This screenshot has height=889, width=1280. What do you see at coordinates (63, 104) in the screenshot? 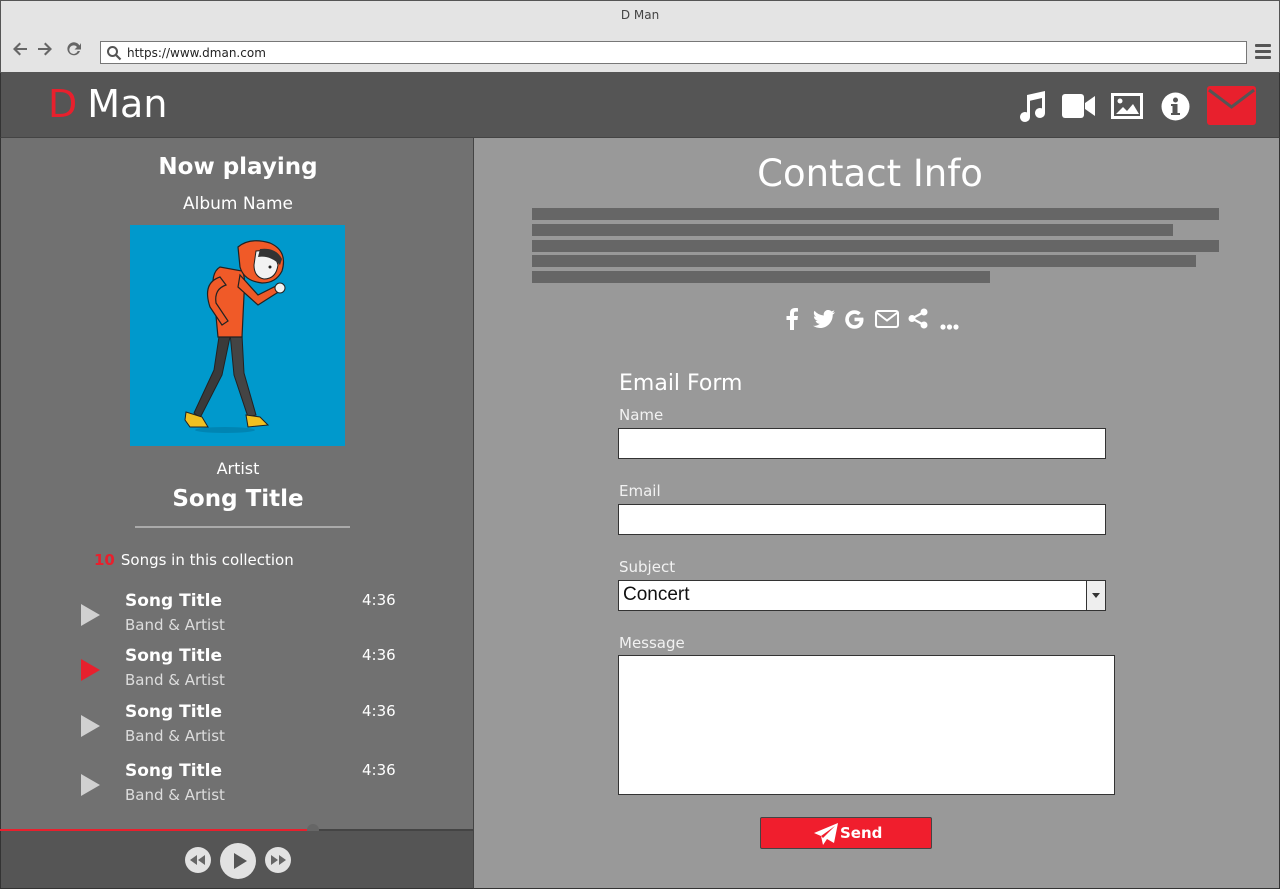
I see `logo-letter: D` at bounding box center [63, 104].